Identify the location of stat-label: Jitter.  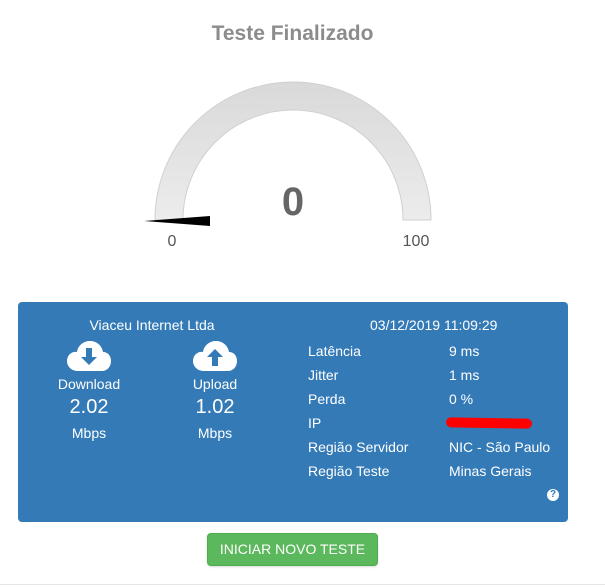
(323, 375).